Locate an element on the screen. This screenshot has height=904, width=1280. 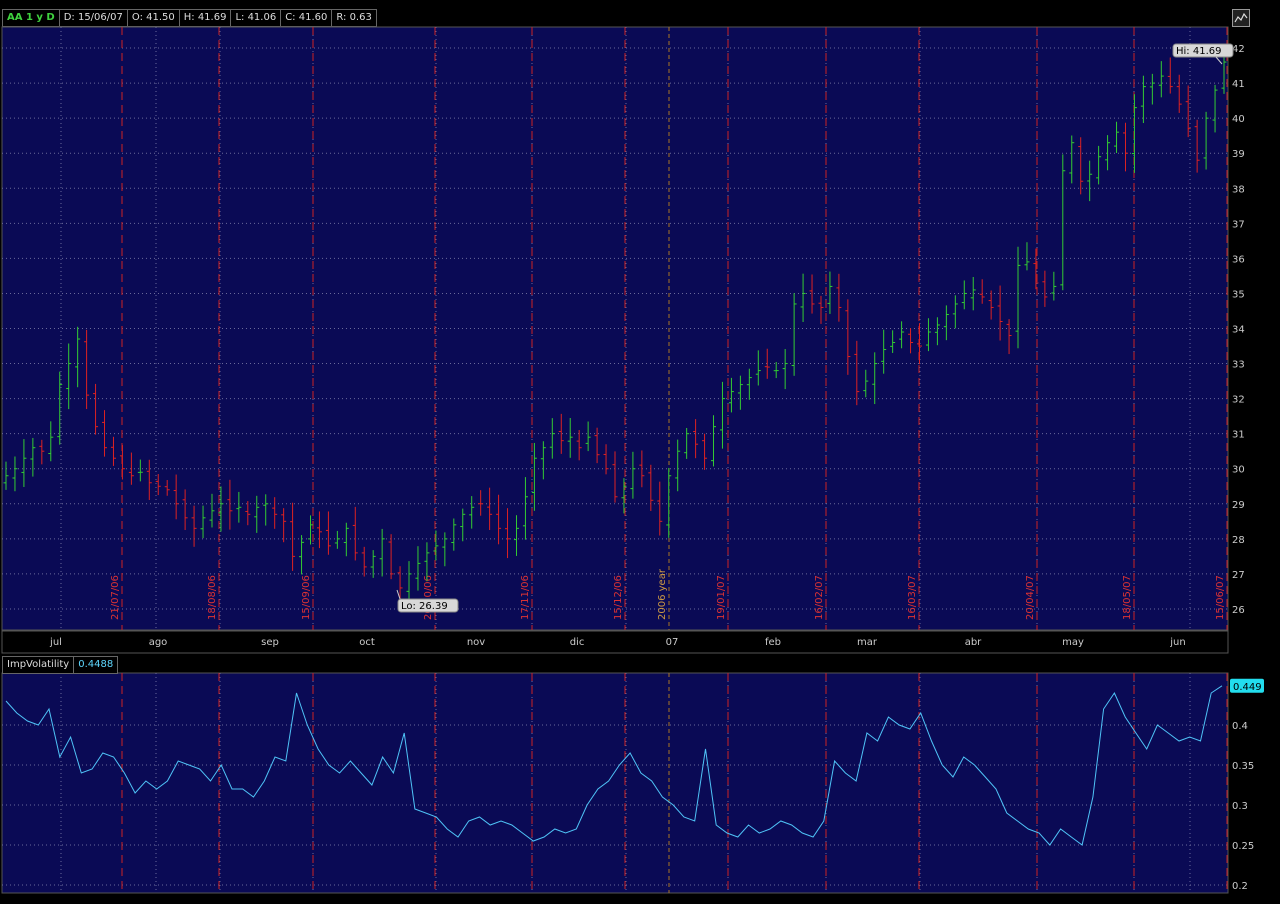
separator-label: 18/05/07 is located at coordinates (1127, 597).